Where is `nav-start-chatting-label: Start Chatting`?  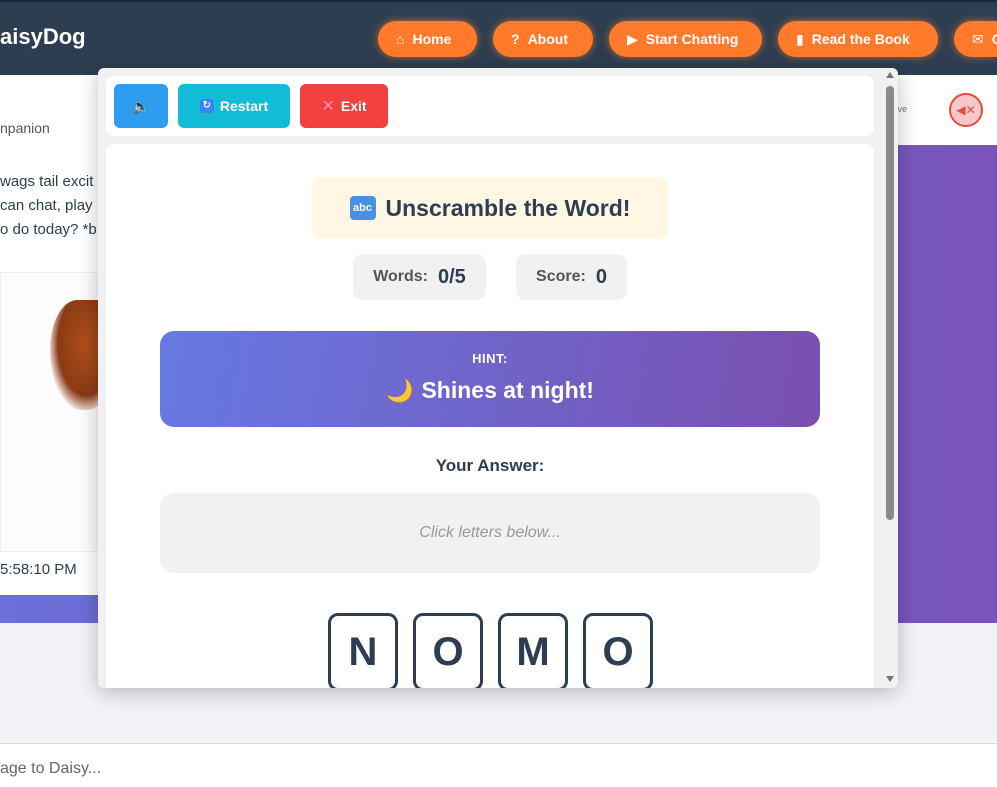
nav-start-chatting-label: Start Chatting is located at coordinates (692, 39).